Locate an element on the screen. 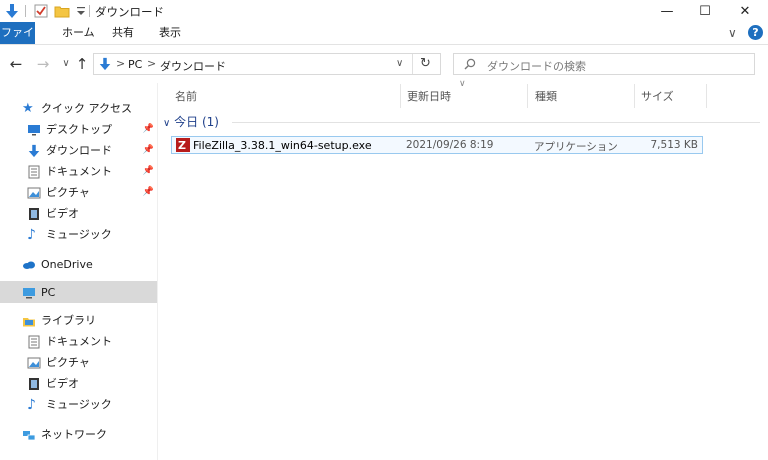 The image size is (768, 460). up-button: ↑ is located at coordinates (82, 64).